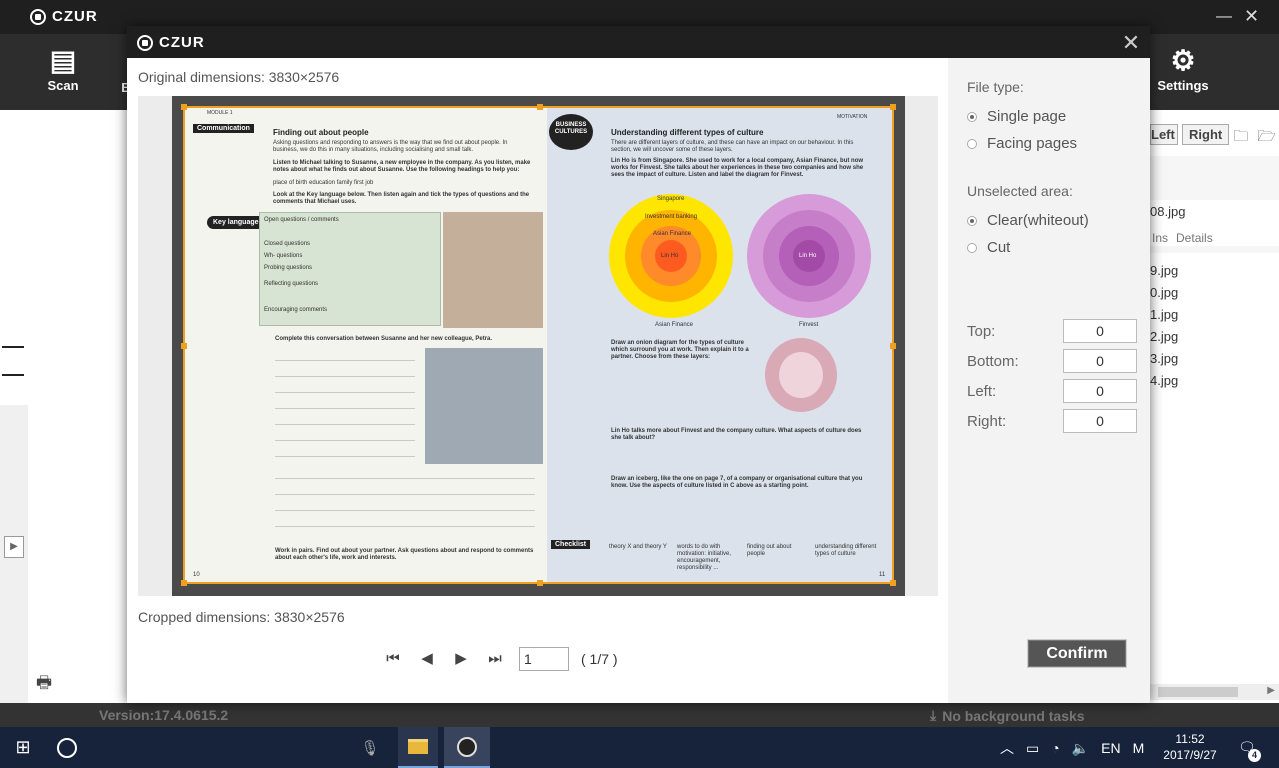  I want to click on view-tabs: Left Right 🗀 🗁, so click(1214, 134).